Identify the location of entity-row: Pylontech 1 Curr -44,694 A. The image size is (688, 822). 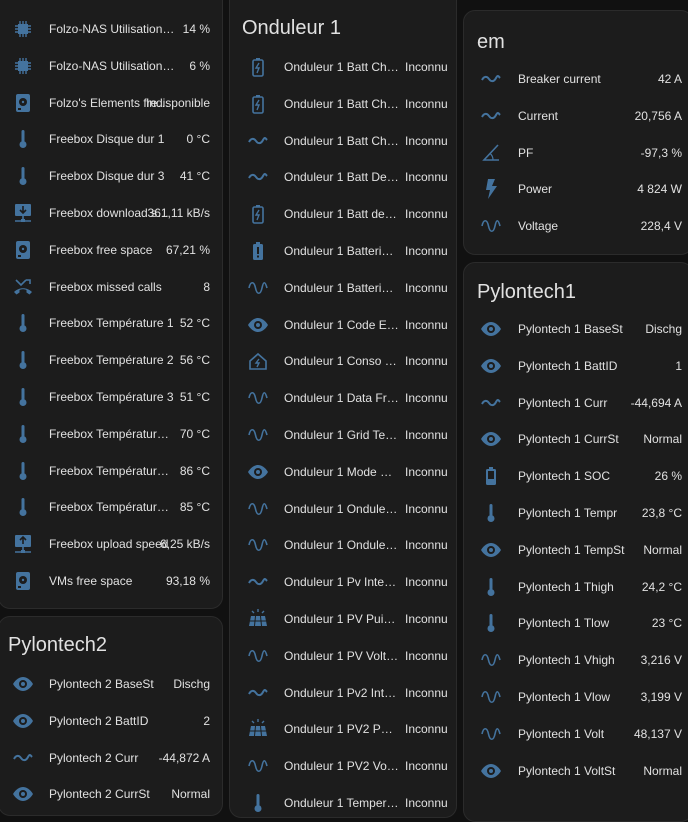
(576, 403).